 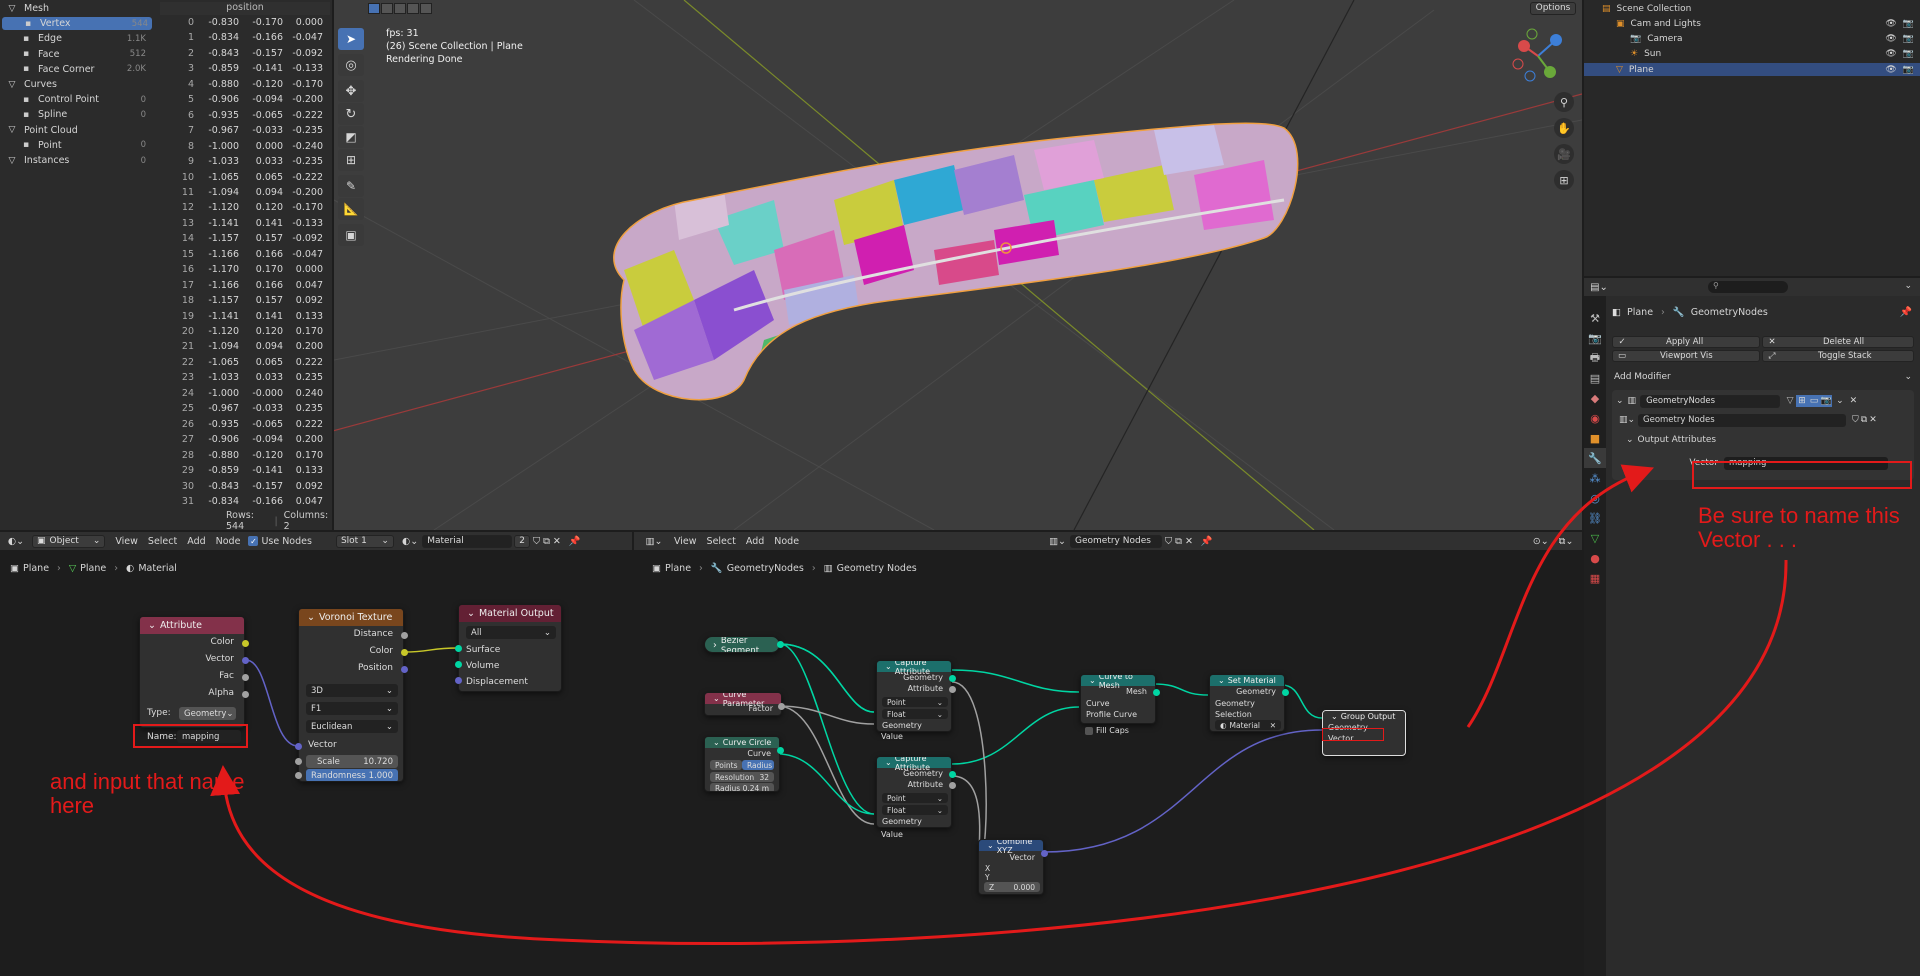 I want to click on output-attributes-subpanel: ⌄ Output Attributes, so click(x=1671, y=440).